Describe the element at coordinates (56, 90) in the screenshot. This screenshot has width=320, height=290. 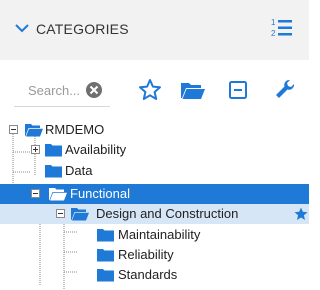
I see `search-input` at that location.